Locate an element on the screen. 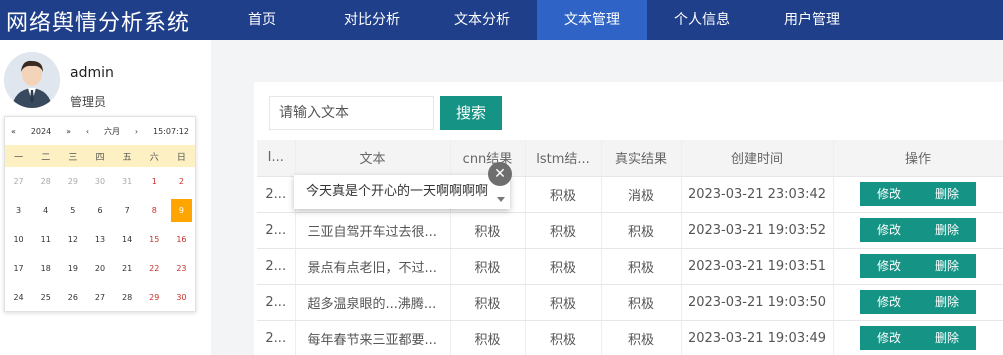 Image resolution: width=1003 pixels, height=355 pixels. calendar-day: 24 is located at coordinates (18, 297).